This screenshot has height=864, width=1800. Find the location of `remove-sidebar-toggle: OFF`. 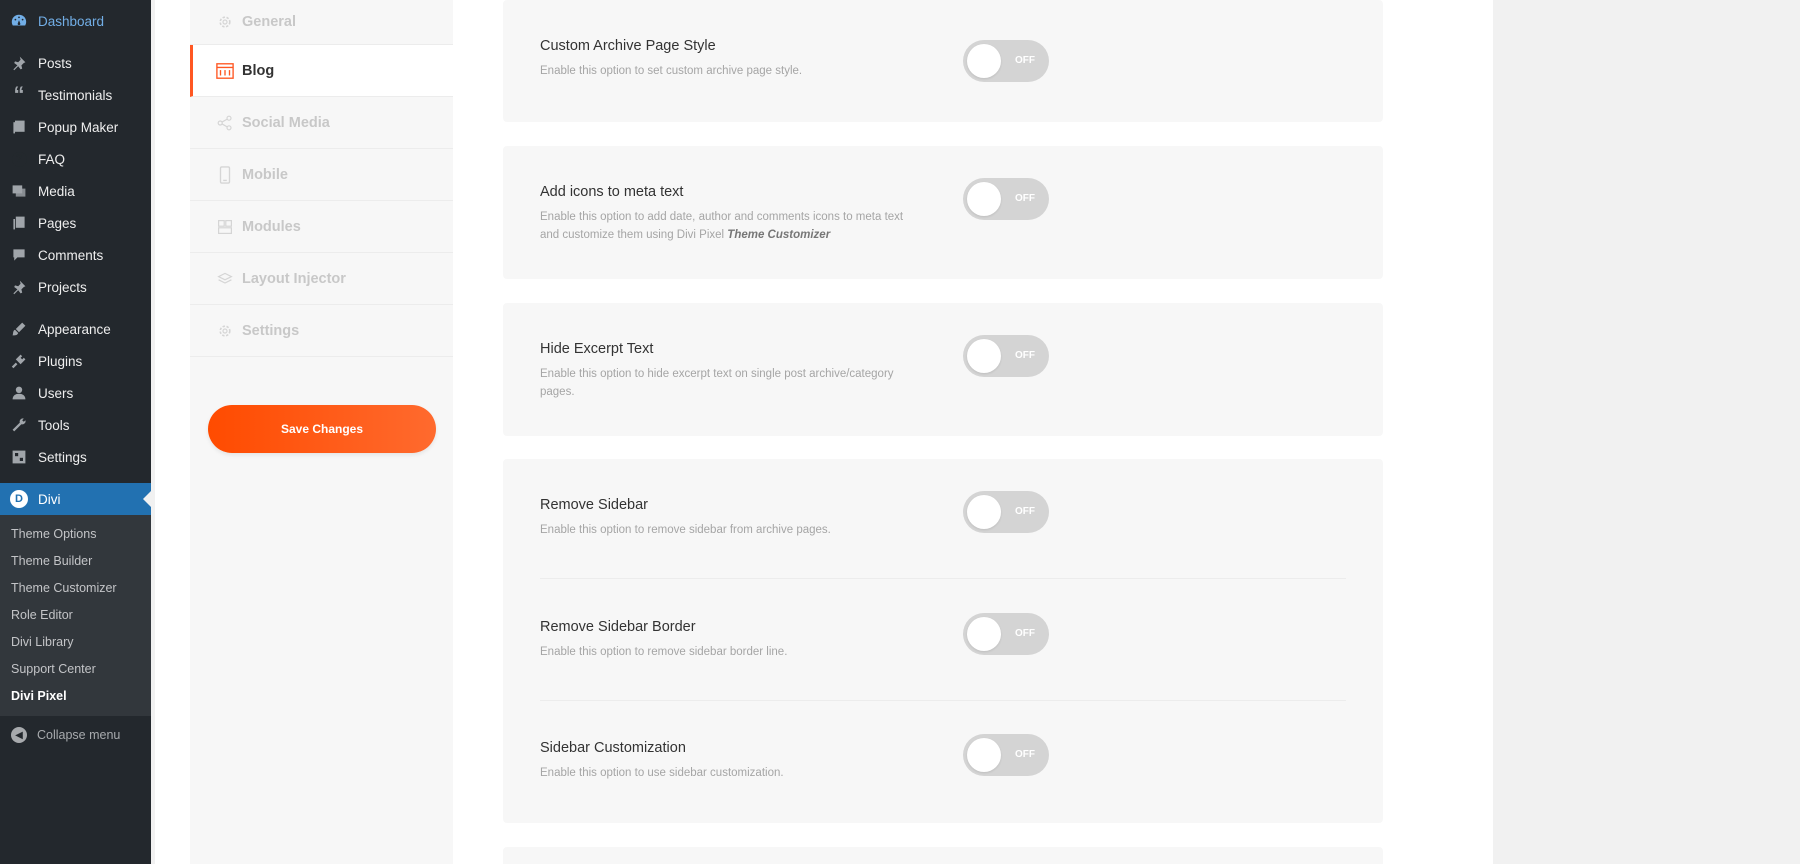

remove-sidebar-toggle: OFF is located at coordinates (1006, 512).